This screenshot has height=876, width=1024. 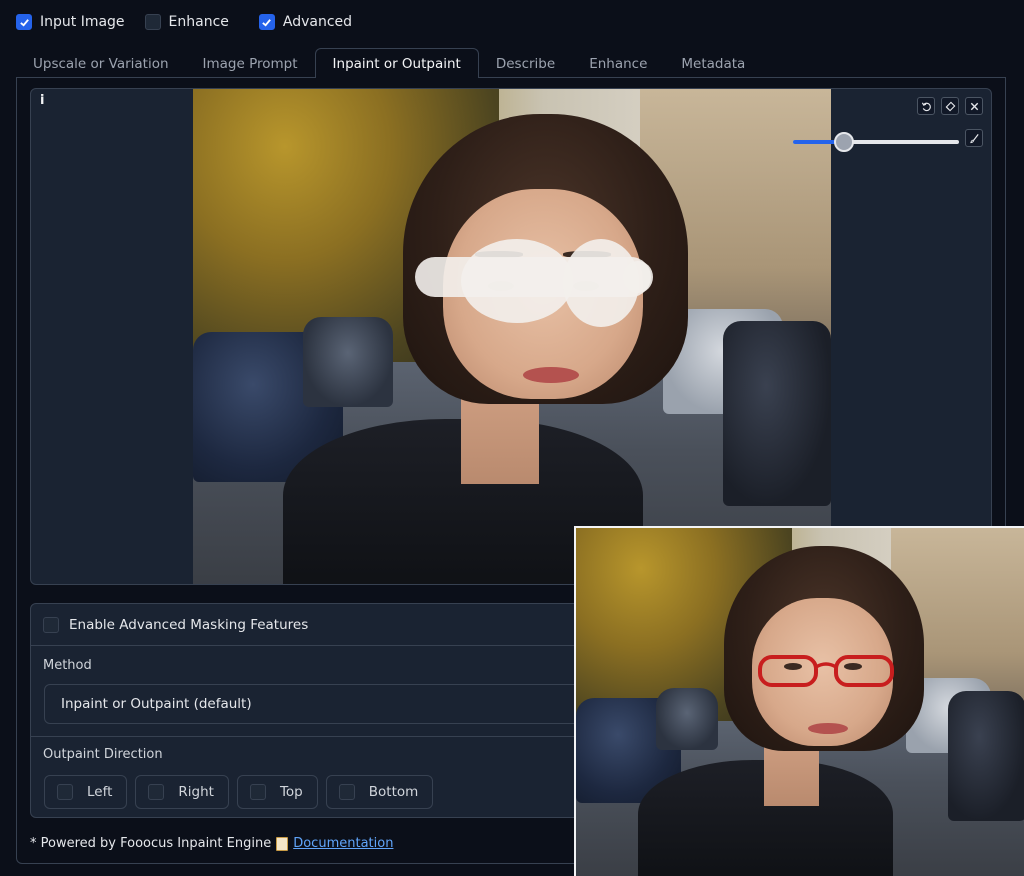 I want to click on outpaint-top-option: Top, so click(x=277, y=792).